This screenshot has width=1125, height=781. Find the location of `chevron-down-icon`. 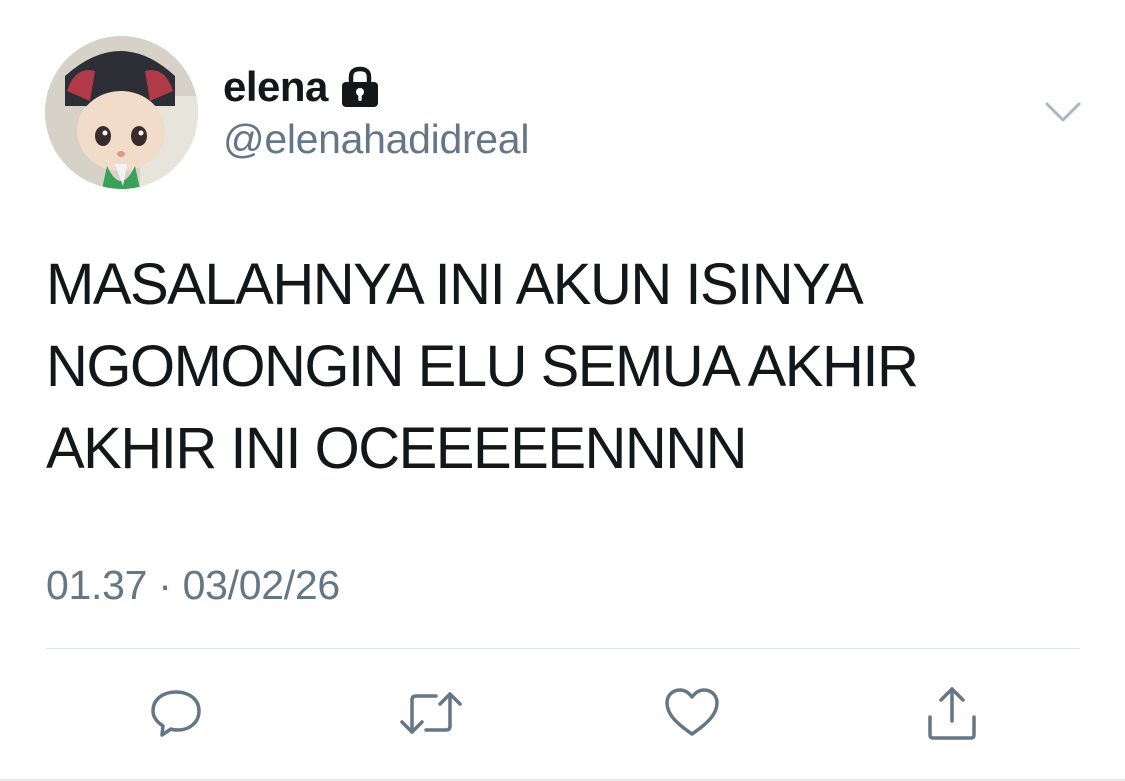

chevron-down-icon is located at coordinates (1063, 112).